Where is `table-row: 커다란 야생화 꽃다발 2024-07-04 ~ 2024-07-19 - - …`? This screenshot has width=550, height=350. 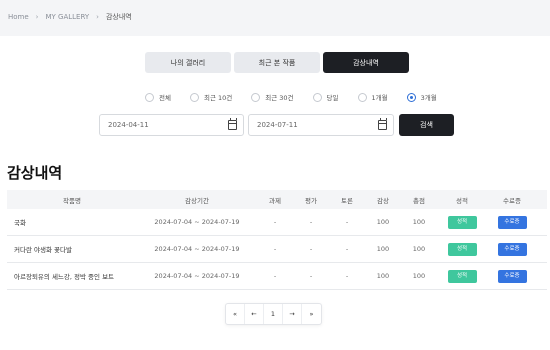 table-row: 커다란 야생화 꽃다발 2024-07-04 ~ 2024-07-19 - - … is located at coordinates (277, 249).